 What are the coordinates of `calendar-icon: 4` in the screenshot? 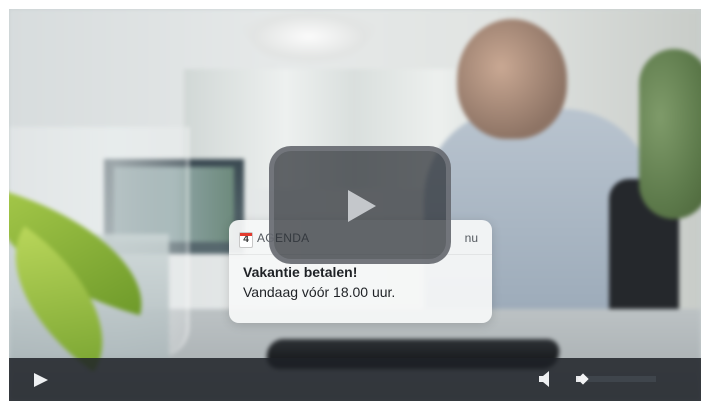 It's located at (246, 240).